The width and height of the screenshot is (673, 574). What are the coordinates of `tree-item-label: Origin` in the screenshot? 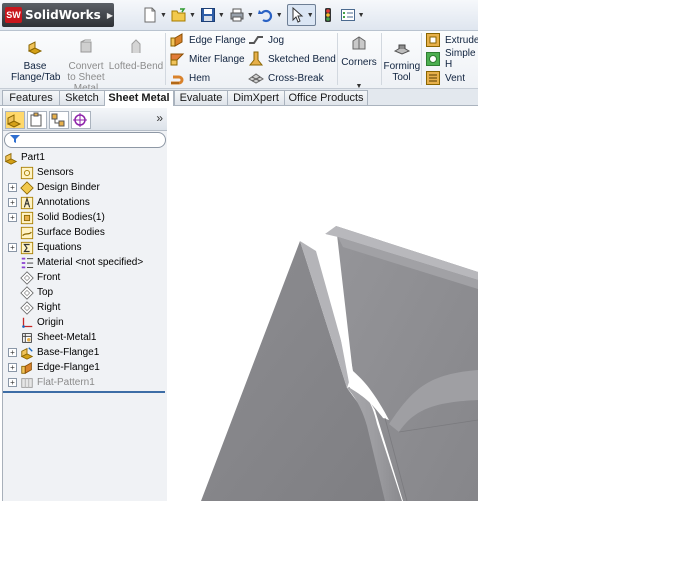 It's located at (50, 322).